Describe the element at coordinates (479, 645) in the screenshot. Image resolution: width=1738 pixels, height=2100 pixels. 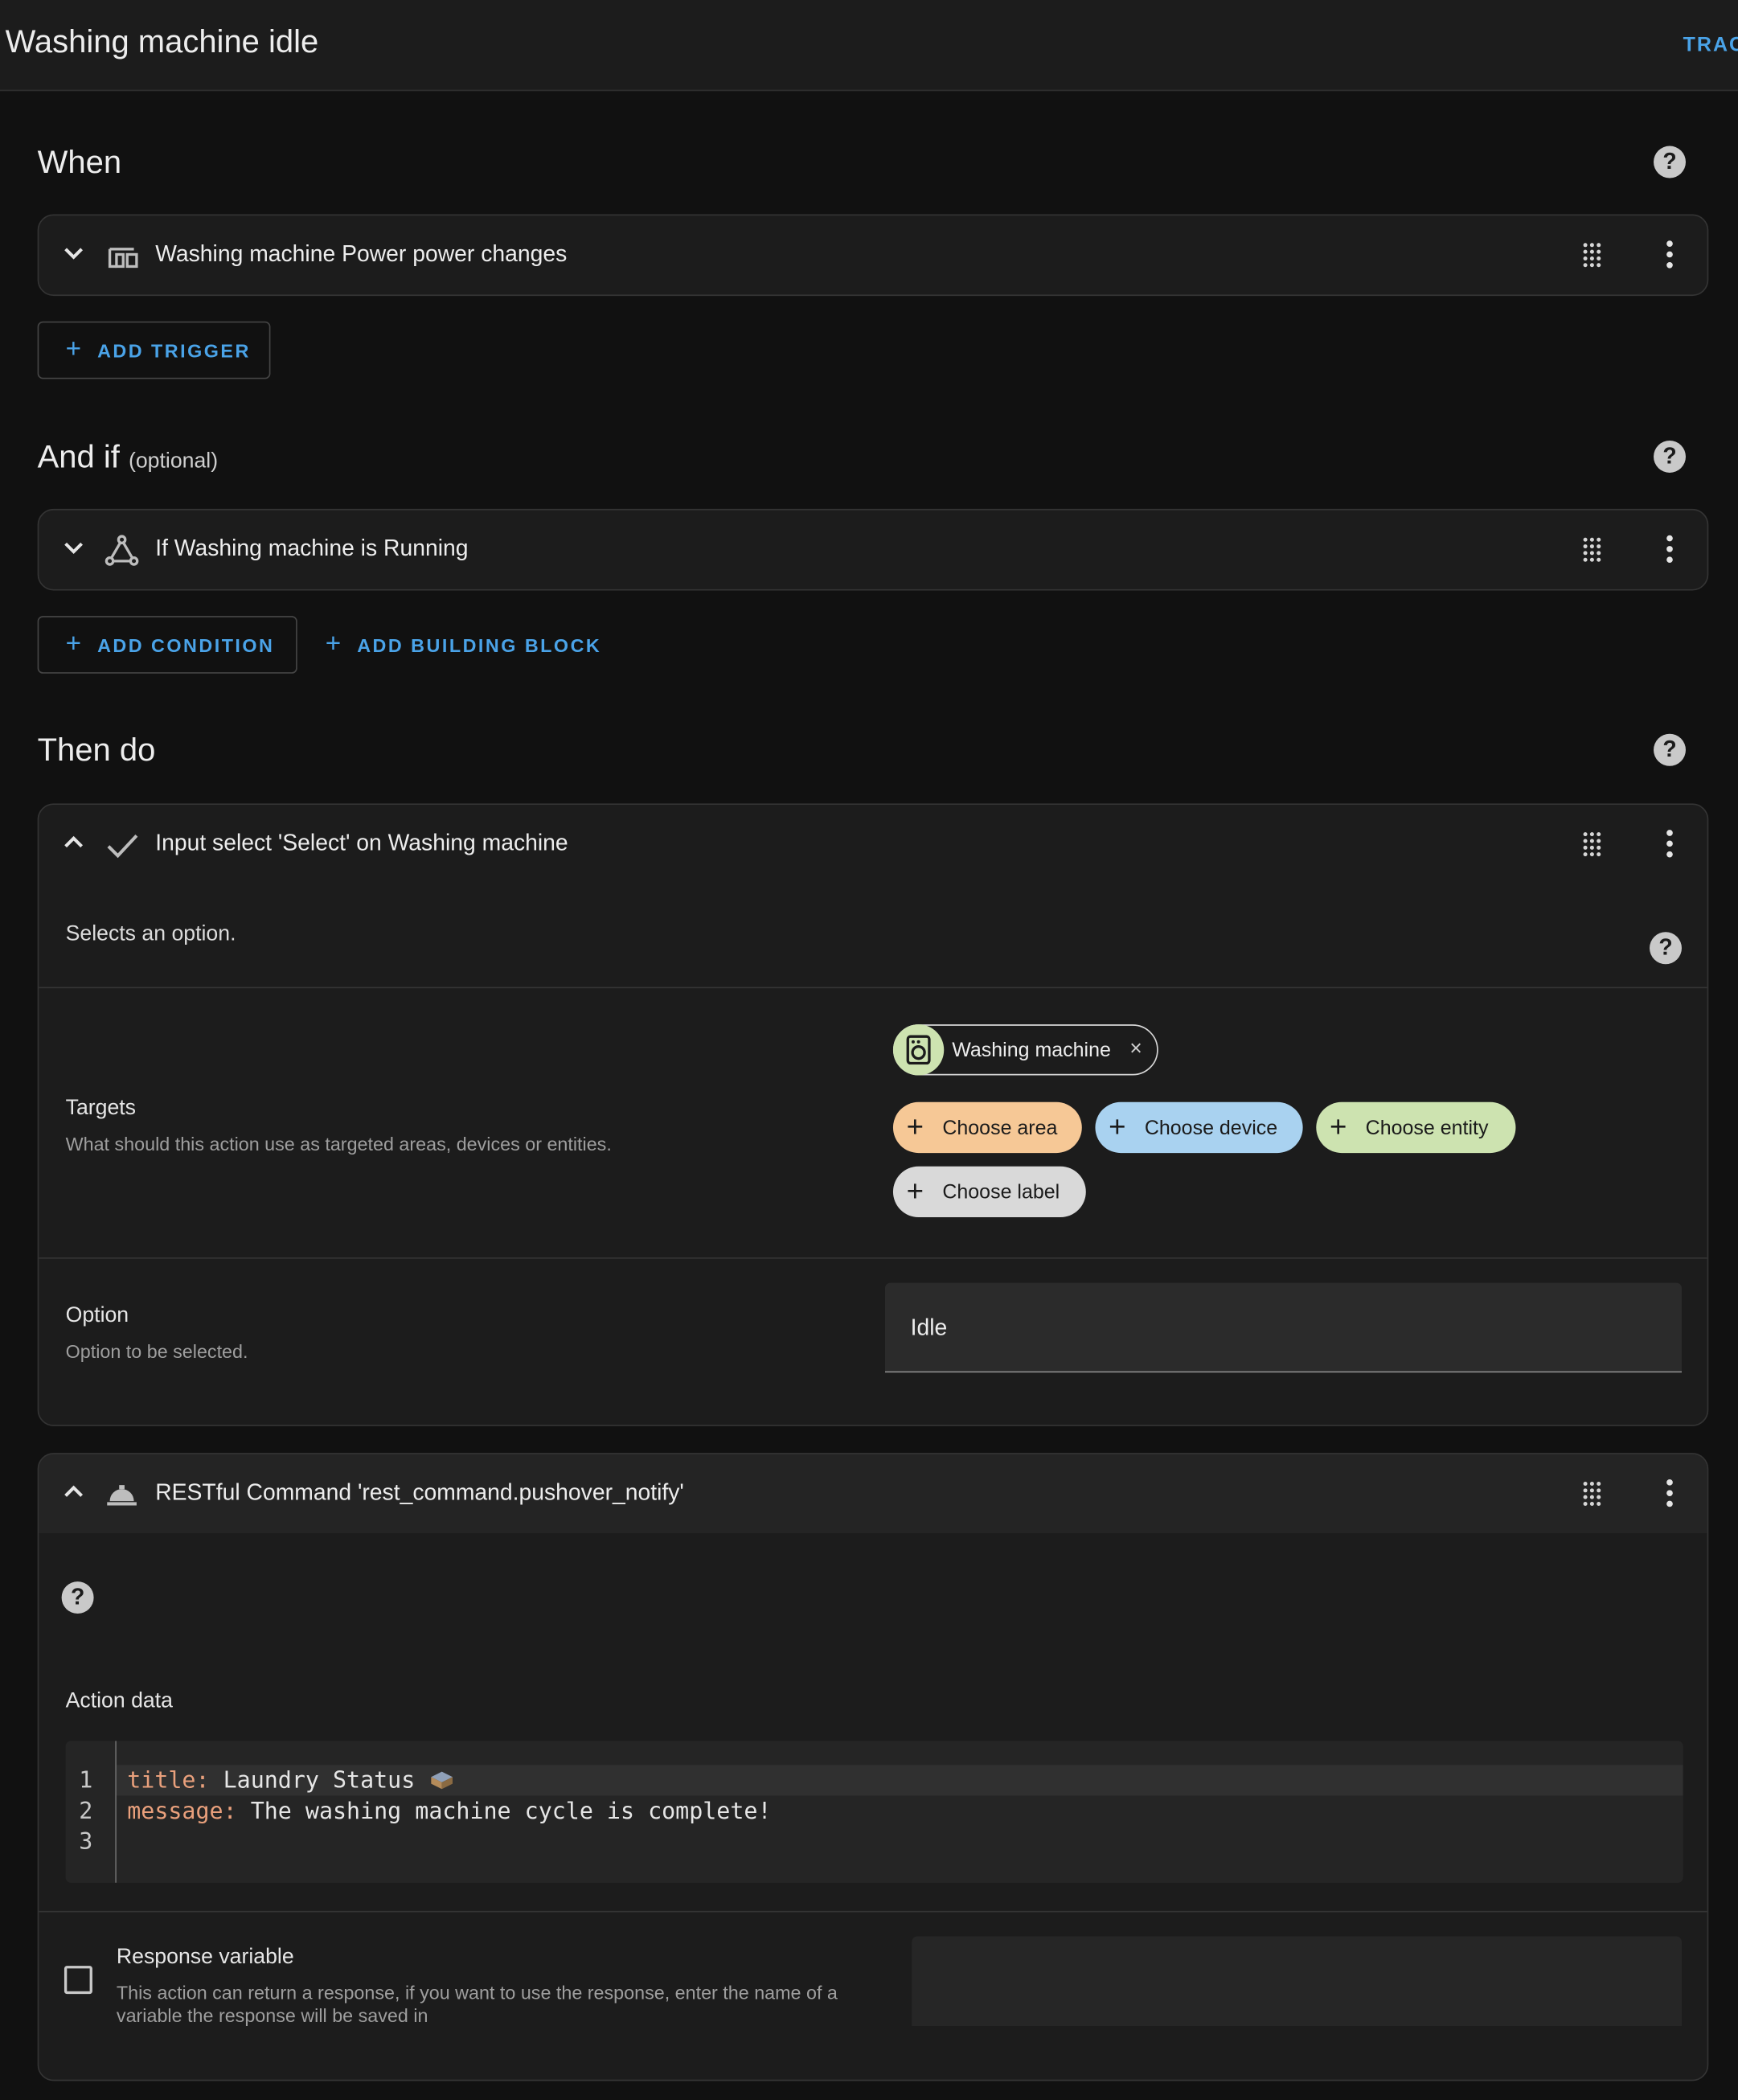
I see `add-building-block-label: ADD BUILDING BLOCK` at that location.